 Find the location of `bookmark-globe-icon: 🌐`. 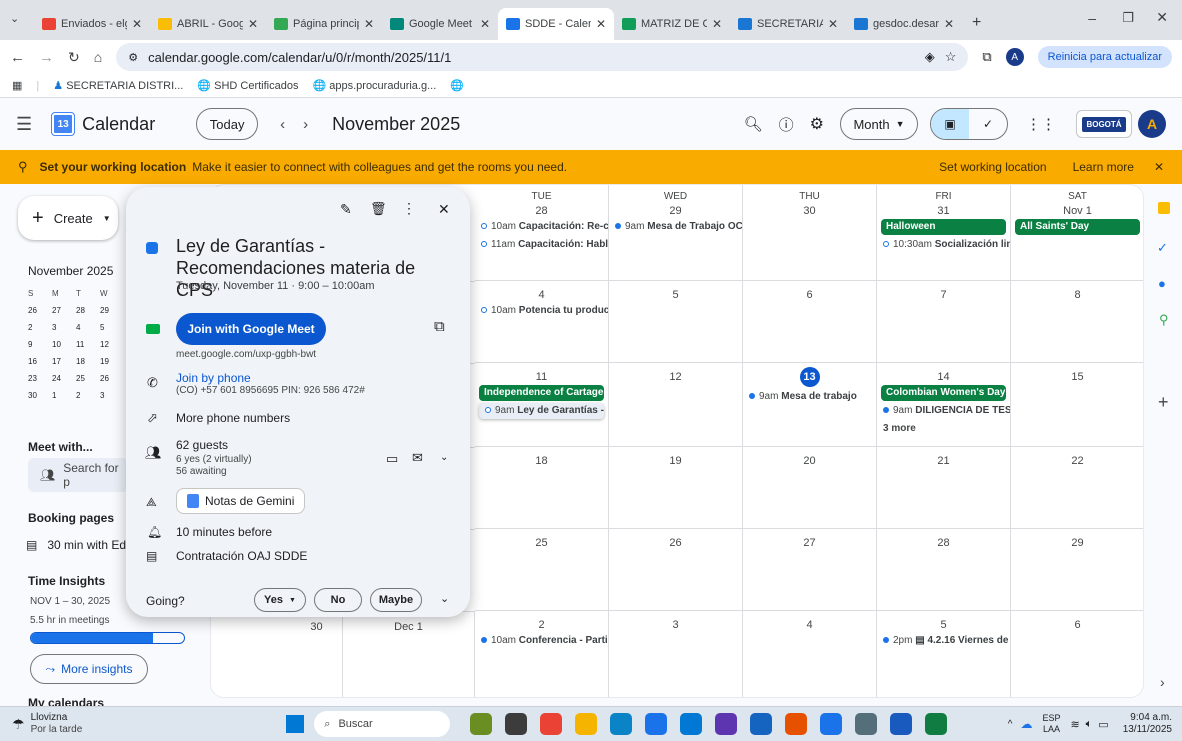

bookmark-globe-icon: 🌐 is located at coordinates (457, 85).